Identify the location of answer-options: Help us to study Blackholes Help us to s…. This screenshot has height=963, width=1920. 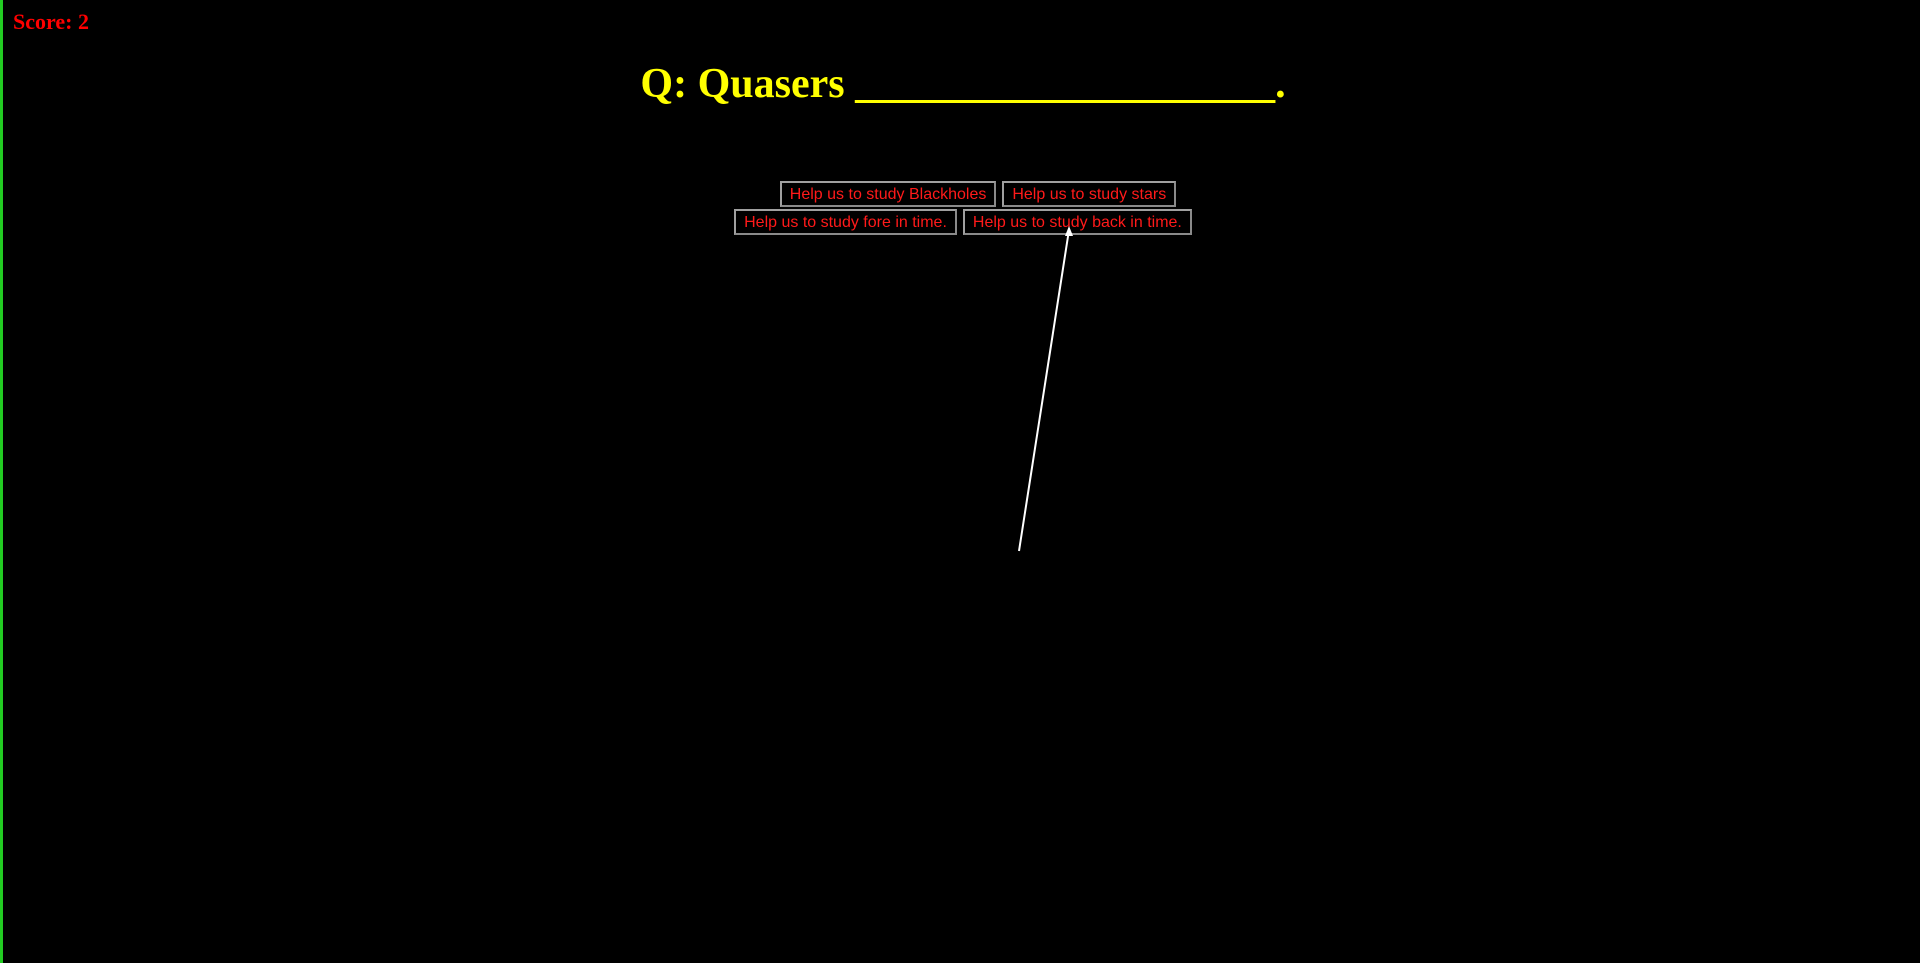
(961, 209).